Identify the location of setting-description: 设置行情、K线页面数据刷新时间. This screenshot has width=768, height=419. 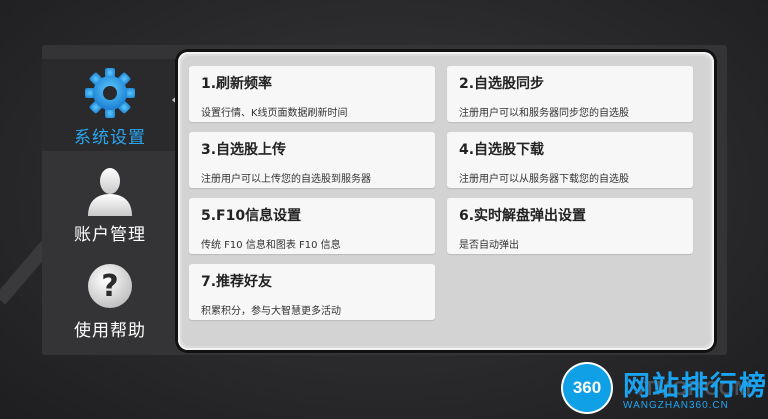
(274, 113).